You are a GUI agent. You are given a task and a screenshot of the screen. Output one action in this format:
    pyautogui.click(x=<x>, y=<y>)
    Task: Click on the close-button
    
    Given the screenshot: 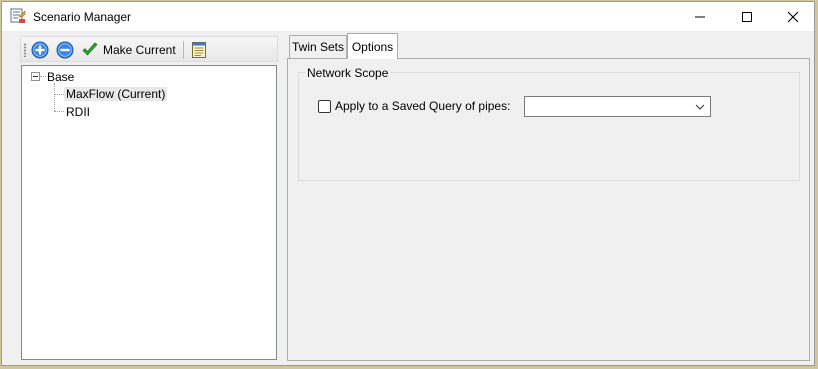 What is the action you would take?
    pyautogui.click(x=793, y=16)
    